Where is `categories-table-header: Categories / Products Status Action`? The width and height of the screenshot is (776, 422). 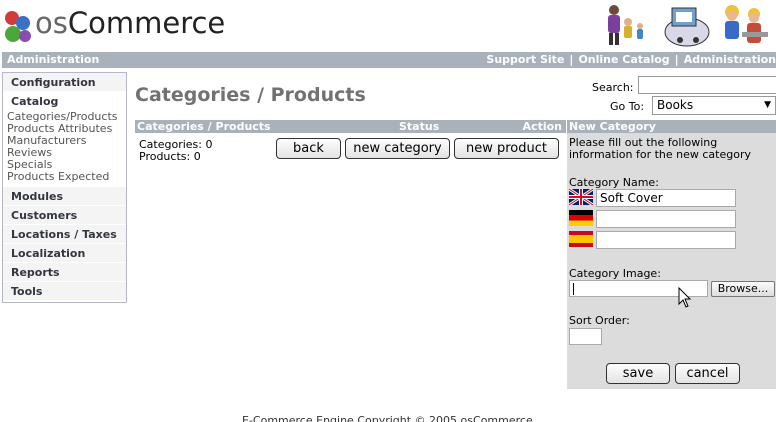
categories-table-header: Categories / Products Status Action is located at coordinates (350, 126).